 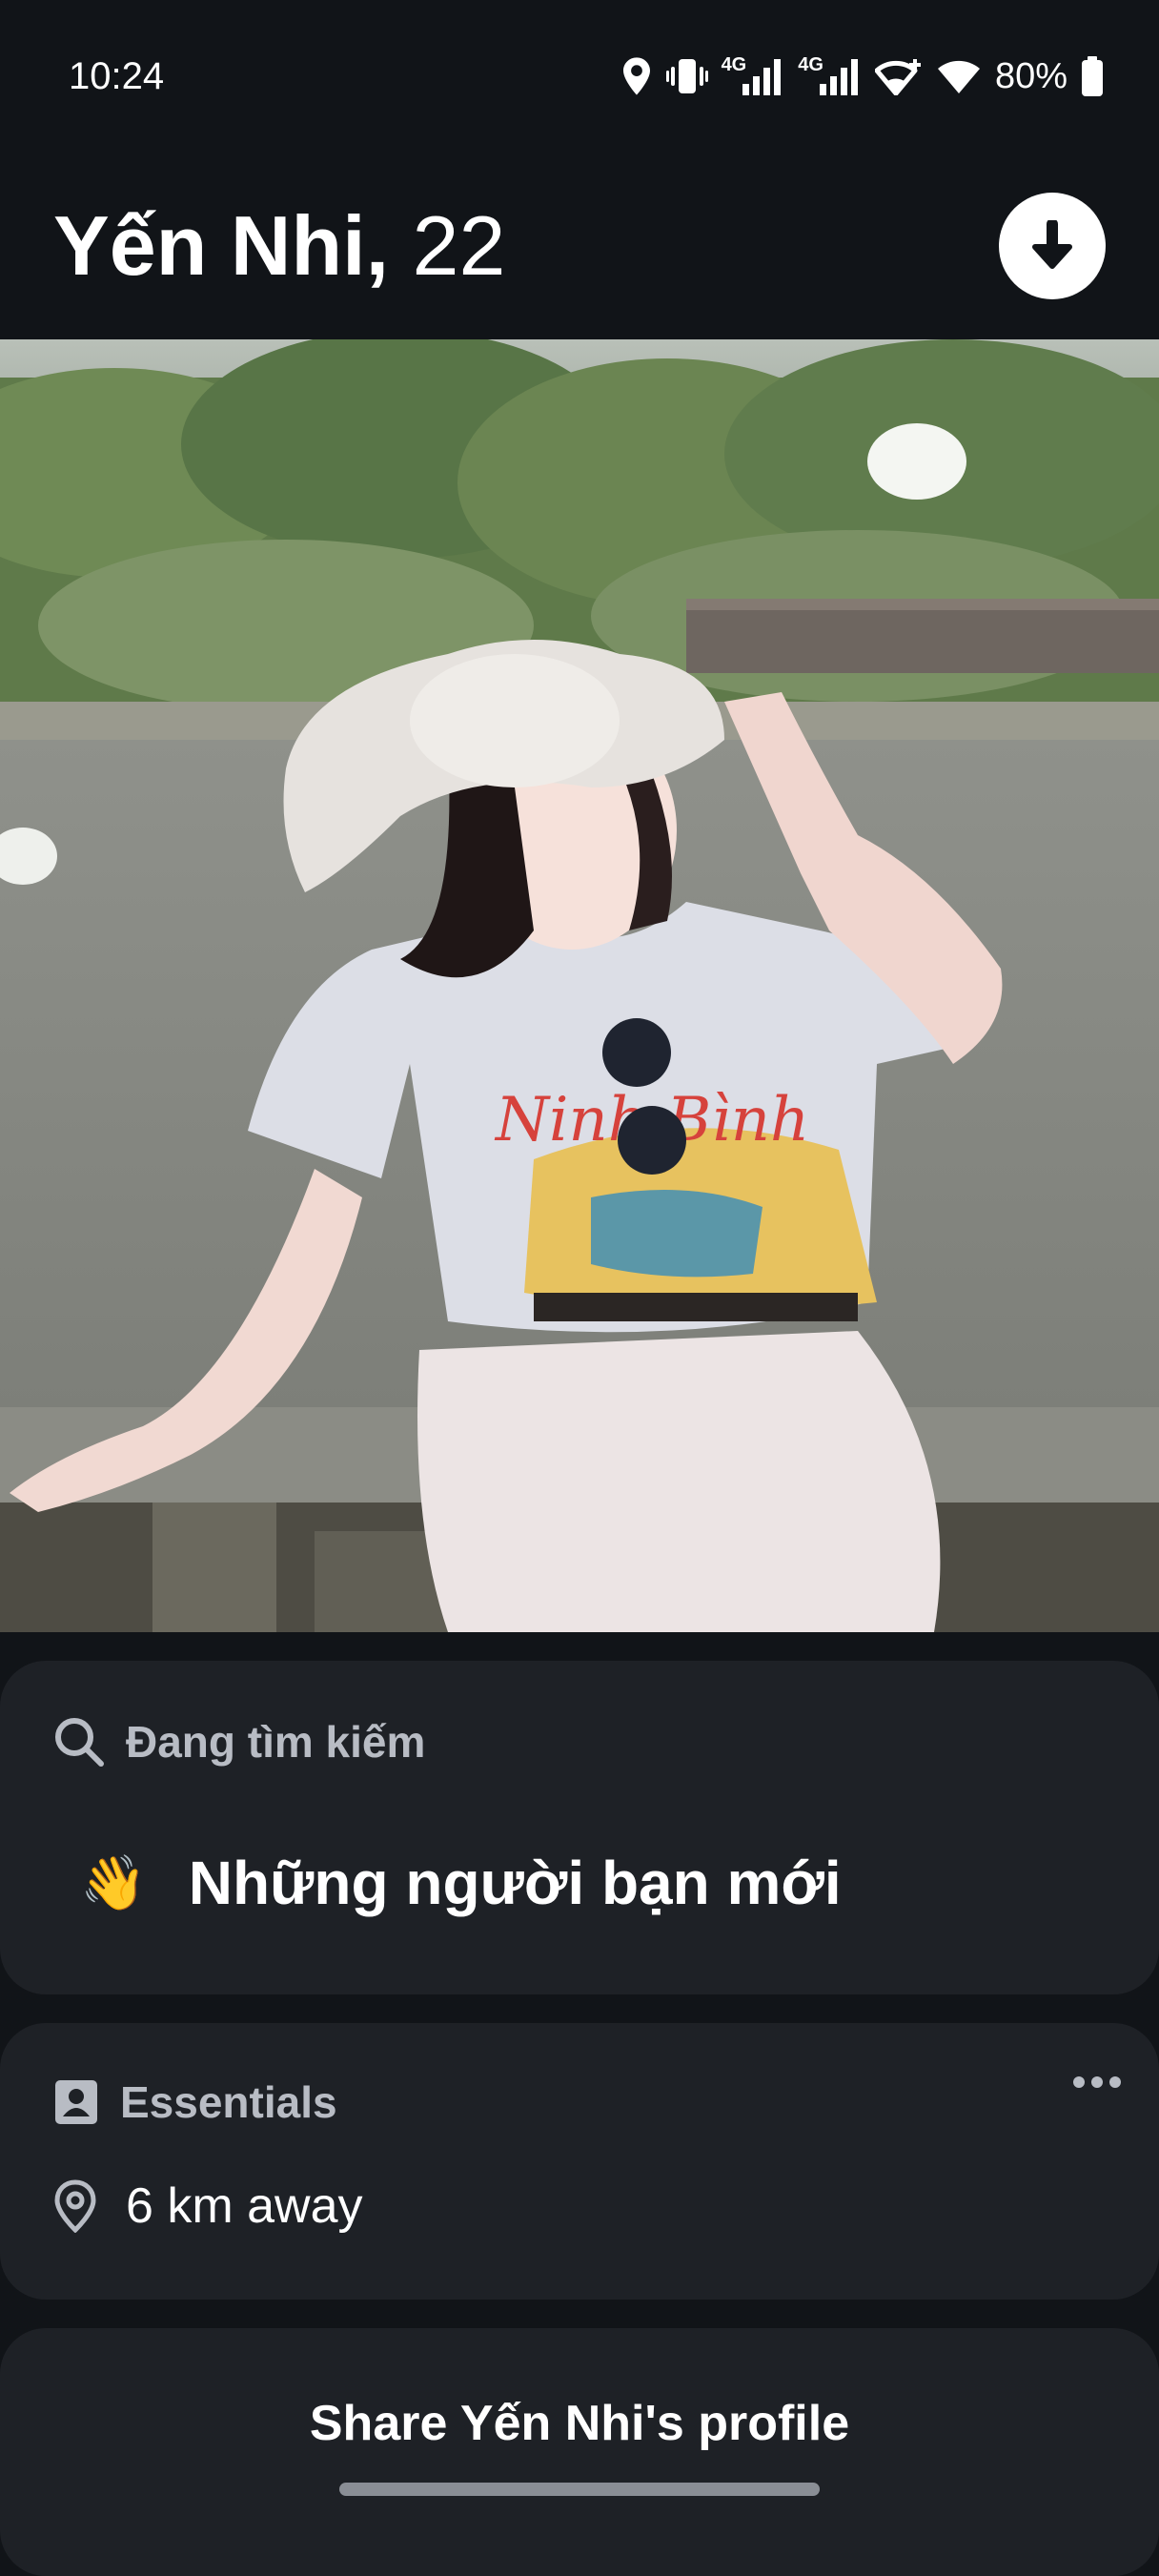 What do you see at coordinates (1092, 76) in the screenshot?
I see `battery-icon` at bounding box center [1092, 76].